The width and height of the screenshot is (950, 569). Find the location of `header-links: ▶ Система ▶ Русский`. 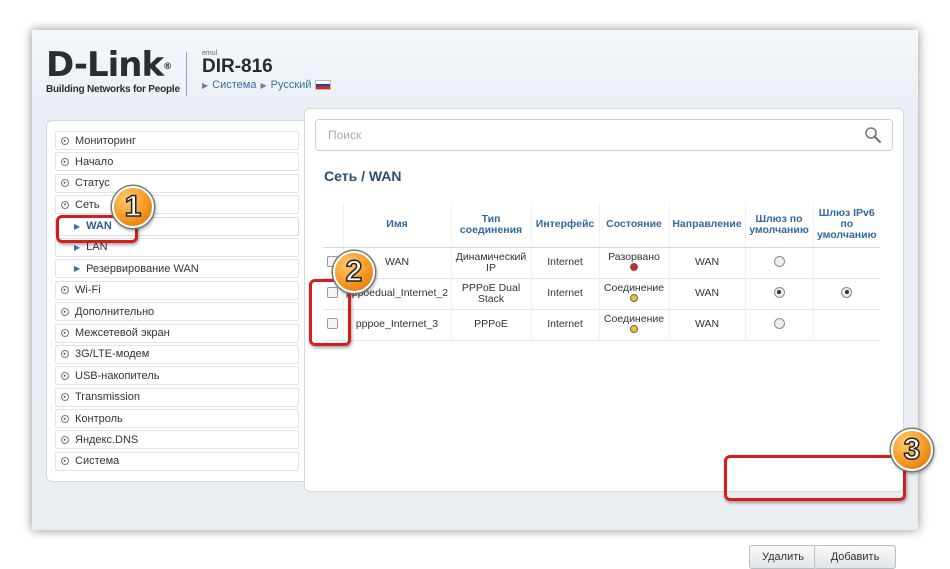

header-links: ▶ Система ▶ Русский is located at coordinates (267, 85).